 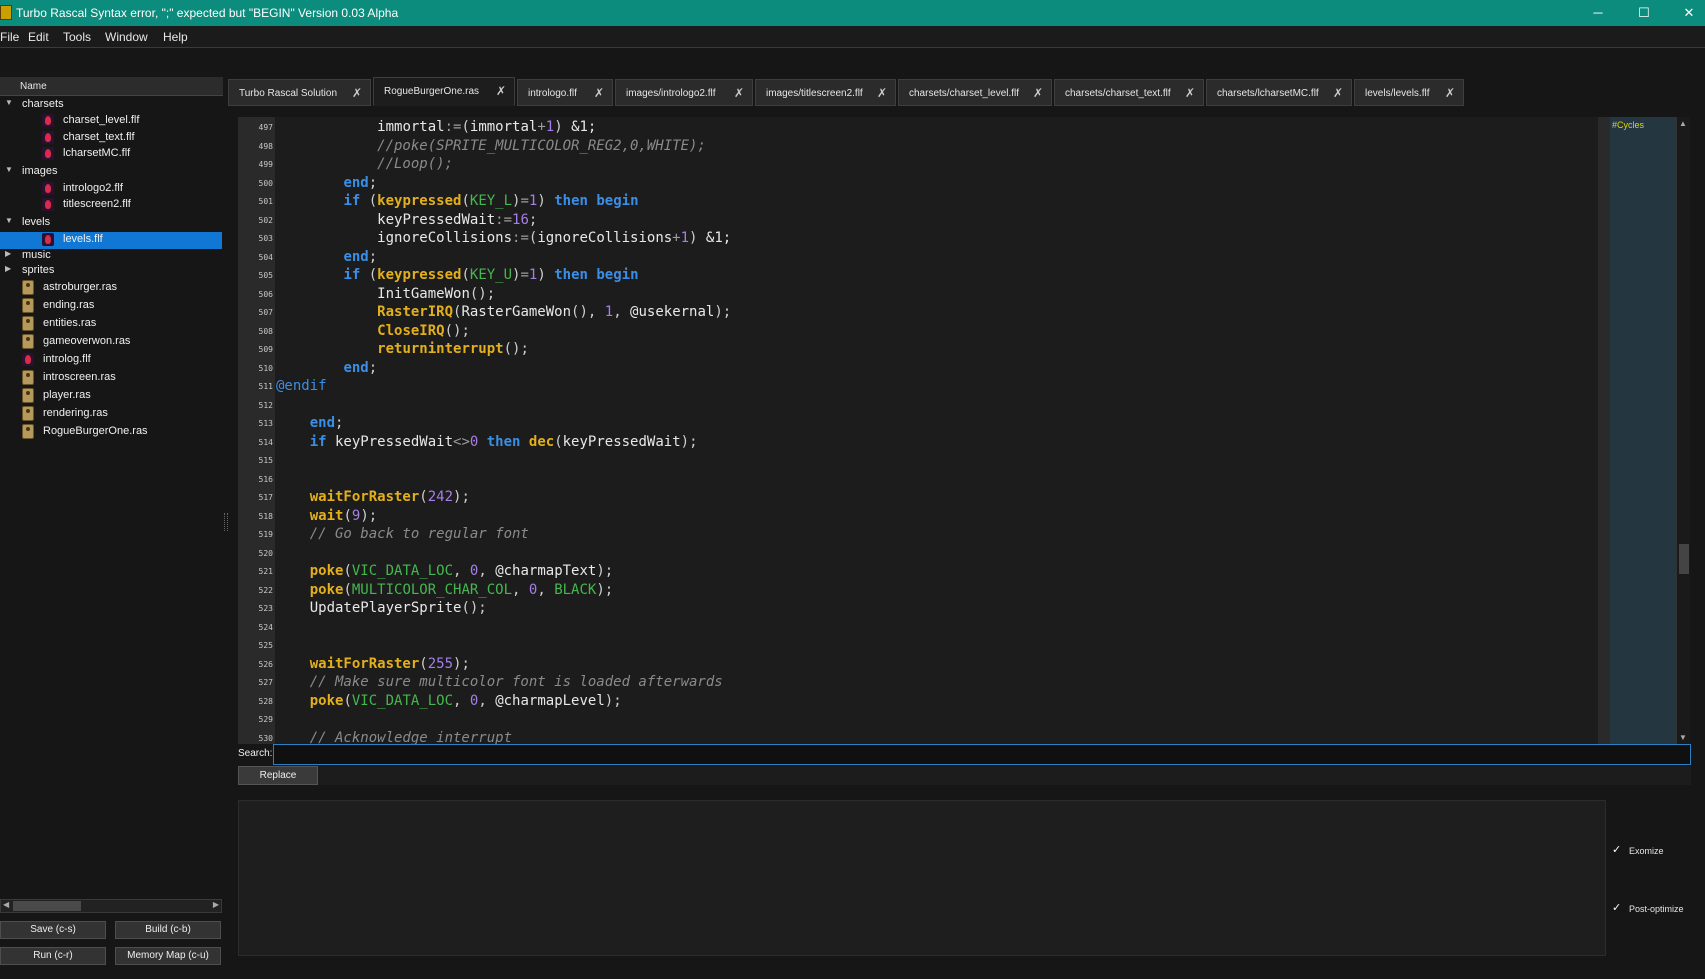 What do you see at coordinates (278, 775) in the screenshot?
I see `replace-button: Replace` at bounding box center [278, 775].